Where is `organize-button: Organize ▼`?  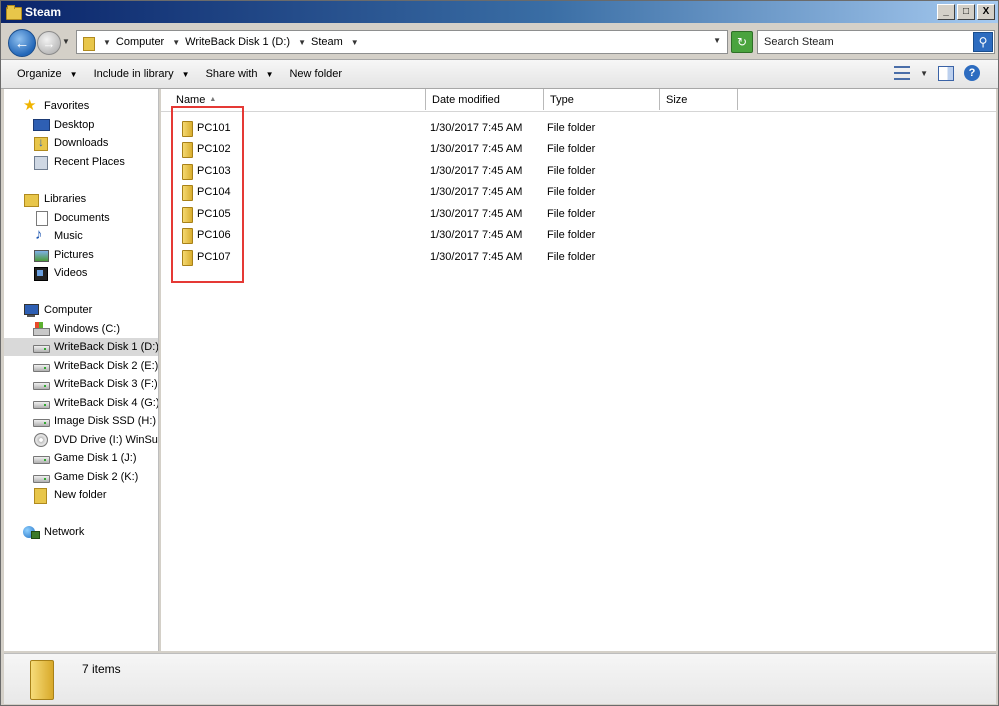
organize-button: Organize ▼ is located at coordinates (47, 74).